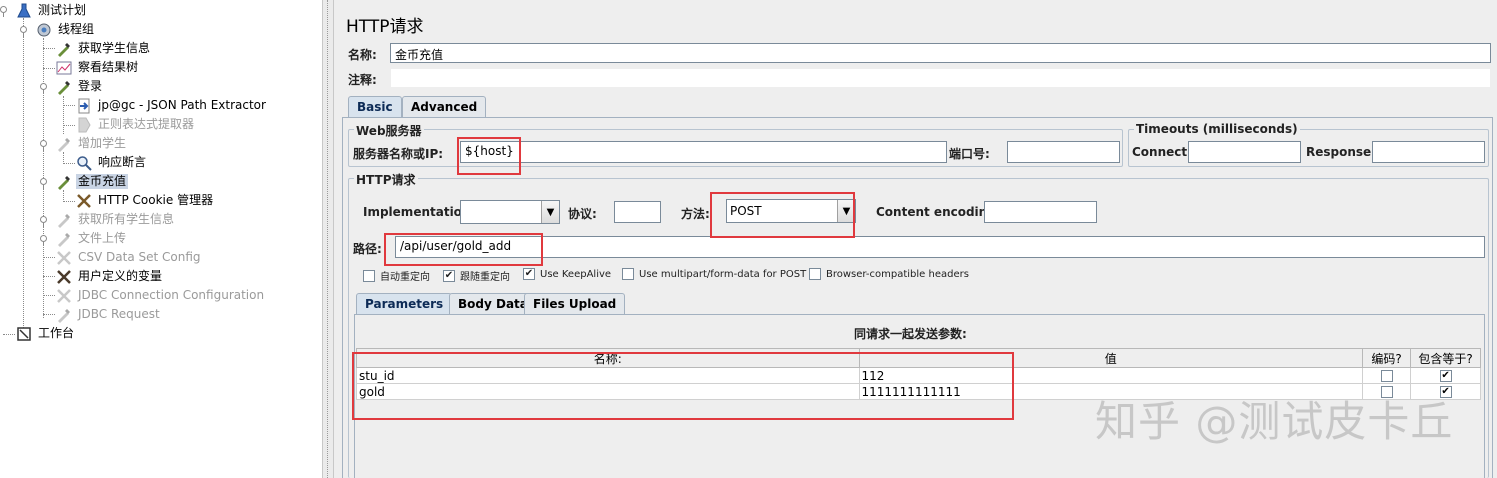 This screenshot has height=478, width=1497. I want to click on tree-node-jdbc-connection: JDBC Connection Configuration, so click(161, 295).